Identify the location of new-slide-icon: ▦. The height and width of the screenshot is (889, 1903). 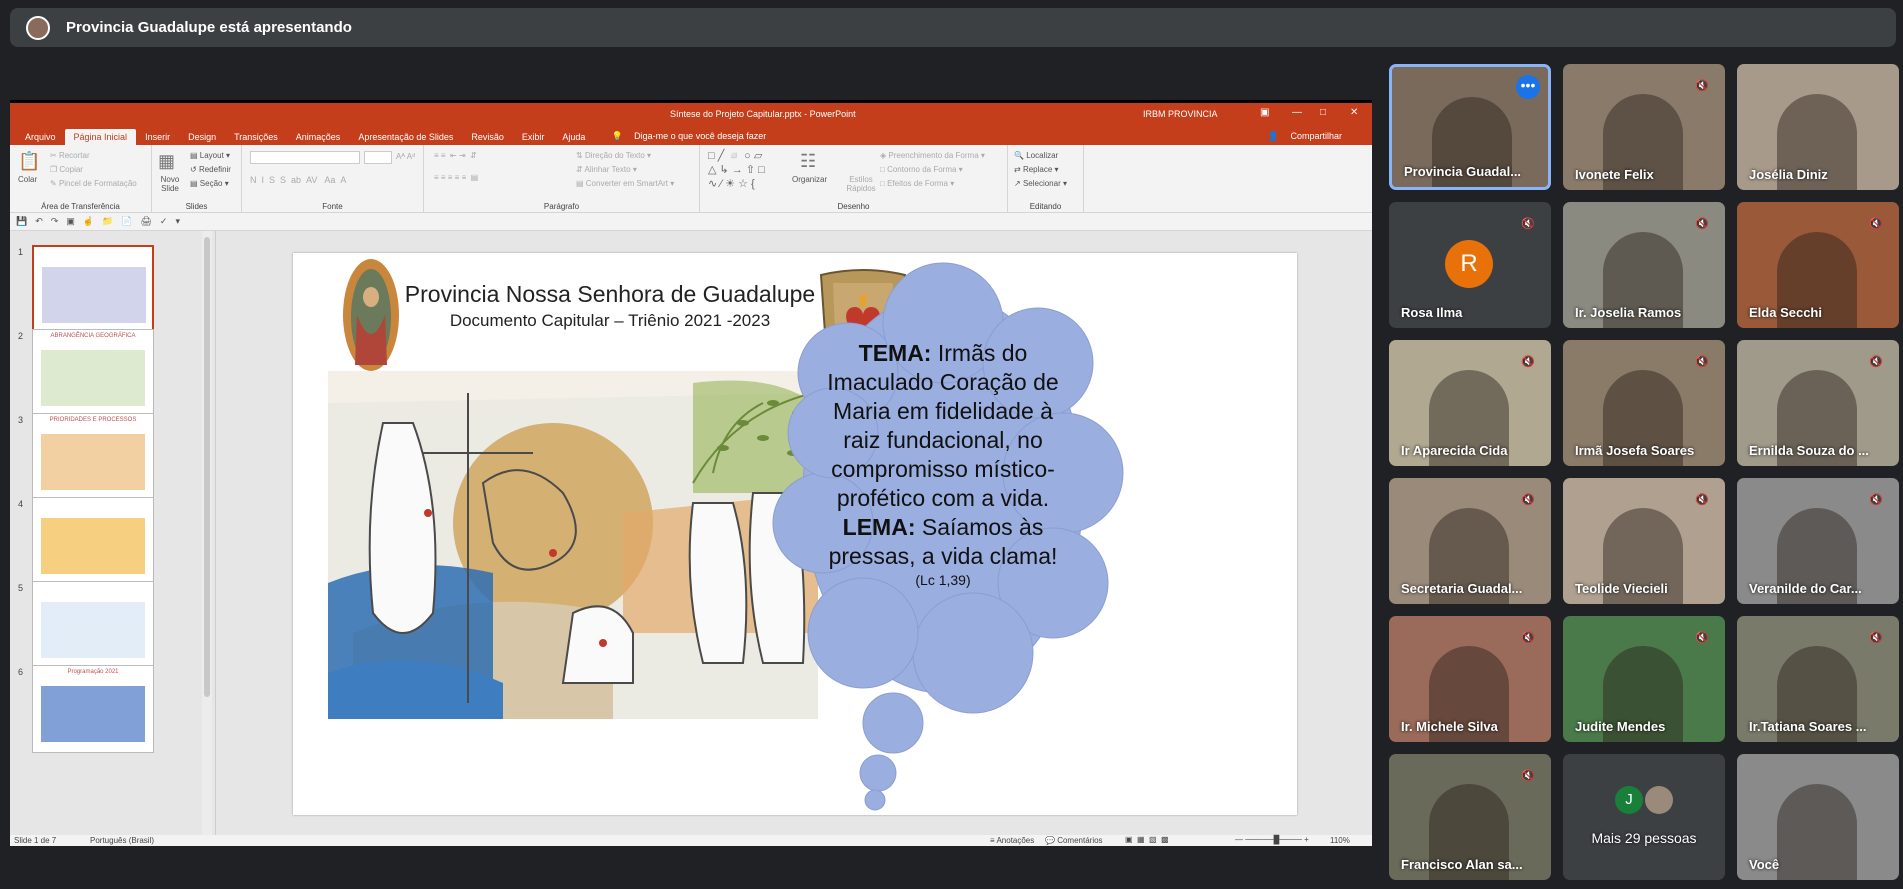
(166, 161).